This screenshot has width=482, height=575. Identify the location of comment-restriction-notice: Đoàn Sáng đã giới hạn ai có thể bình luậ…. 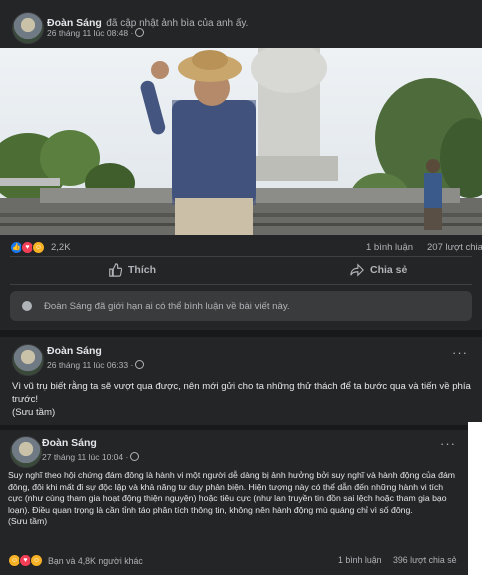
(241, 306).